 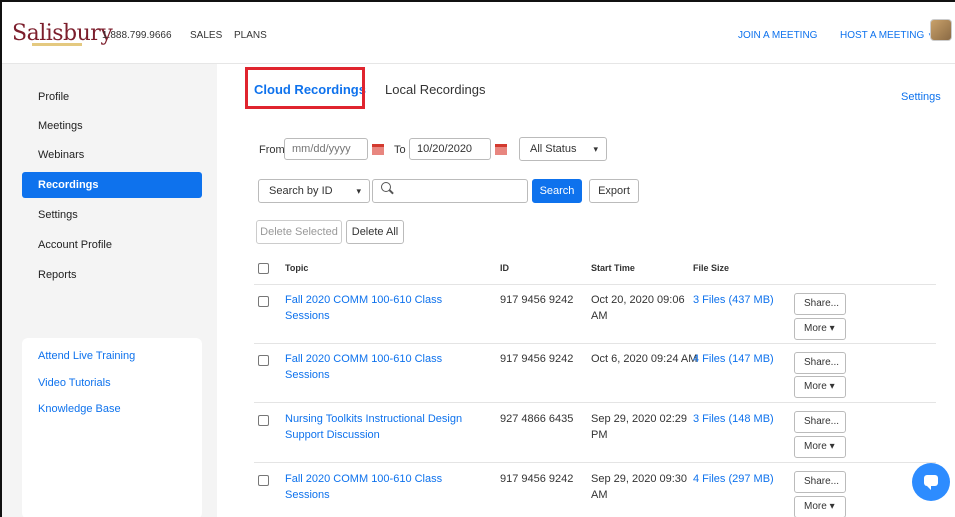 I want to click on video-tutorials-link: Video Tutorials, so click(x=74, y=383).